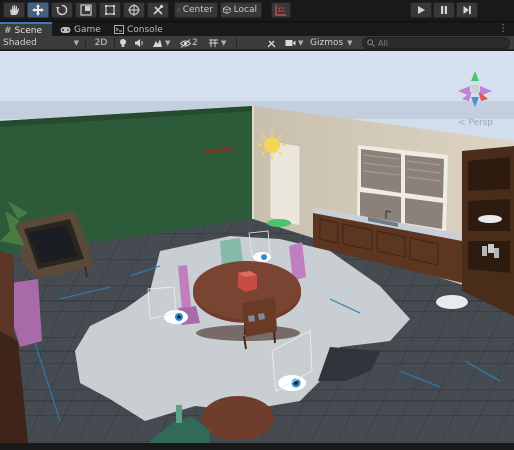 This screenshot has height=450, width=514. I want to click on scale-icon, so click(86, 10).